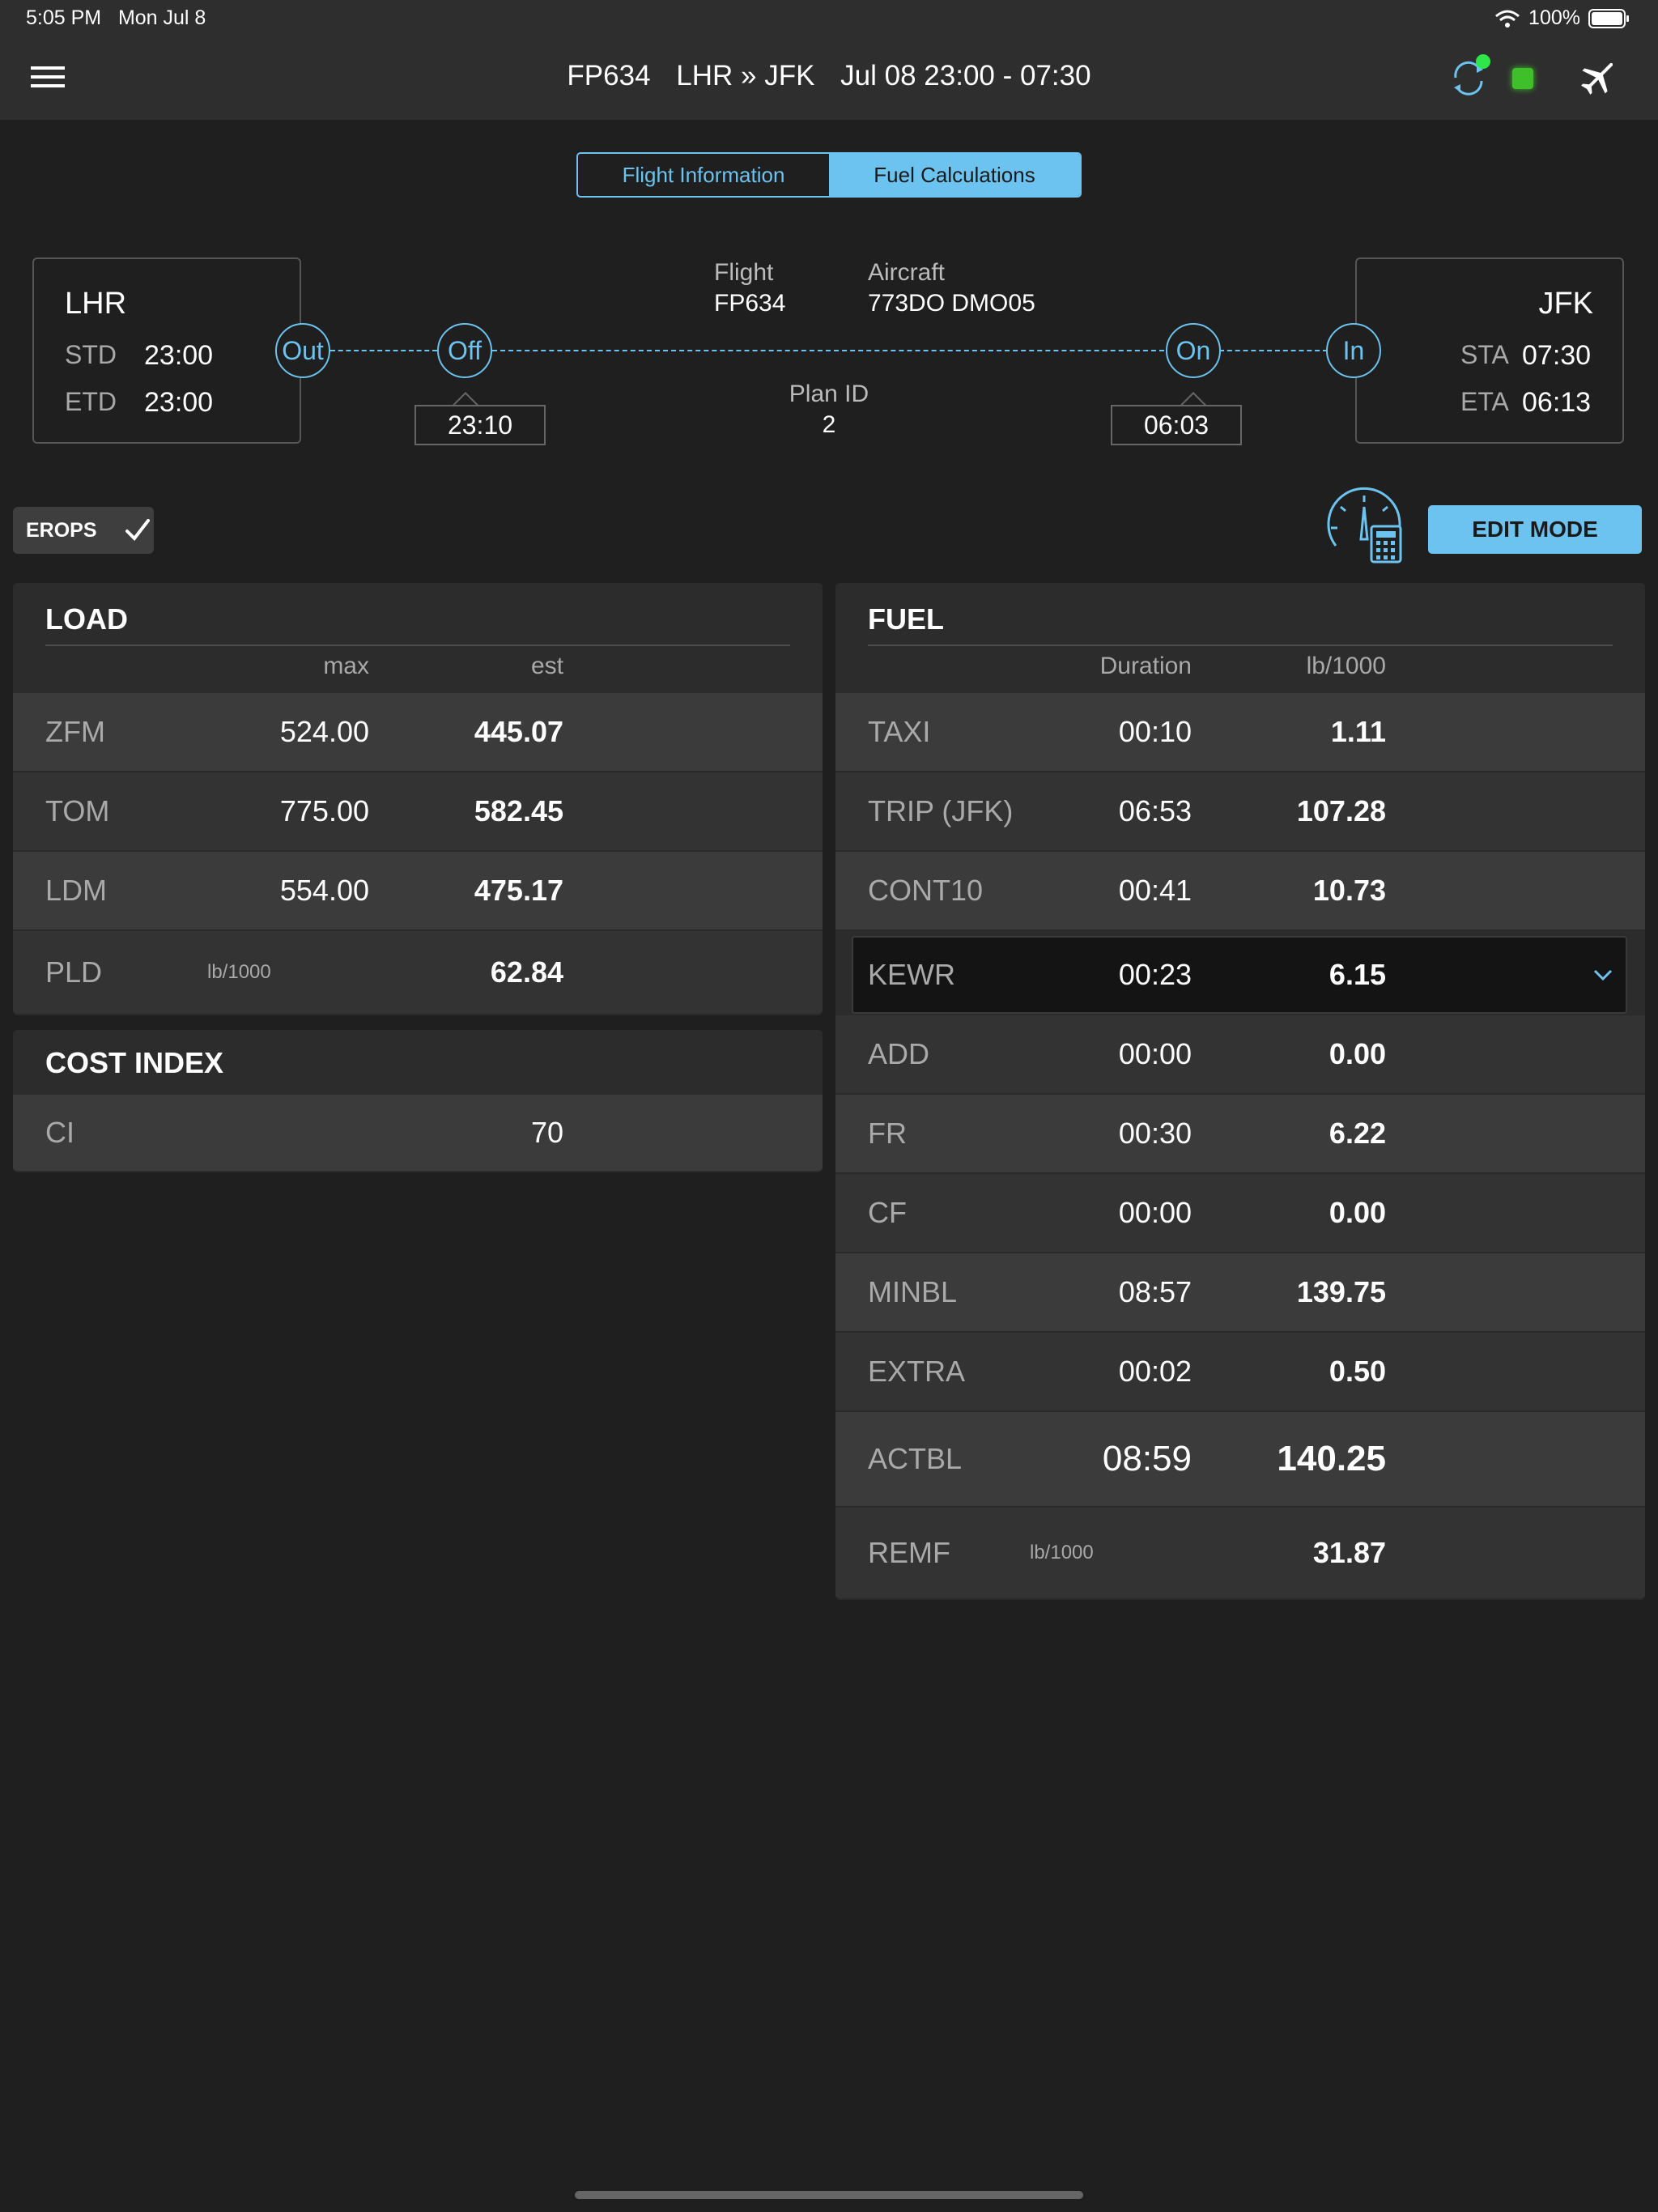 The image size is (1658, 2212). What do you see at coordinates (965, 75) in the screenshot?
I see `header-schedule: Jul 08 23:00 - 07:30` at bounding box center [965, 75].